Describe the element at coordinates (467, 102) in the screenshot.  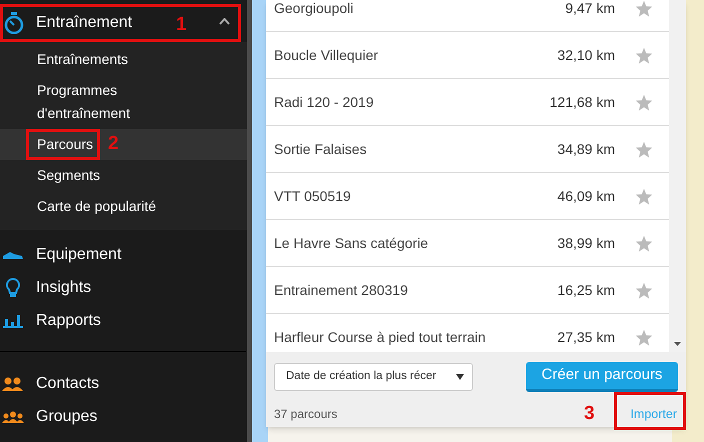
I see `route-row: Radi 120 - 2019 121,68 km` at that location.